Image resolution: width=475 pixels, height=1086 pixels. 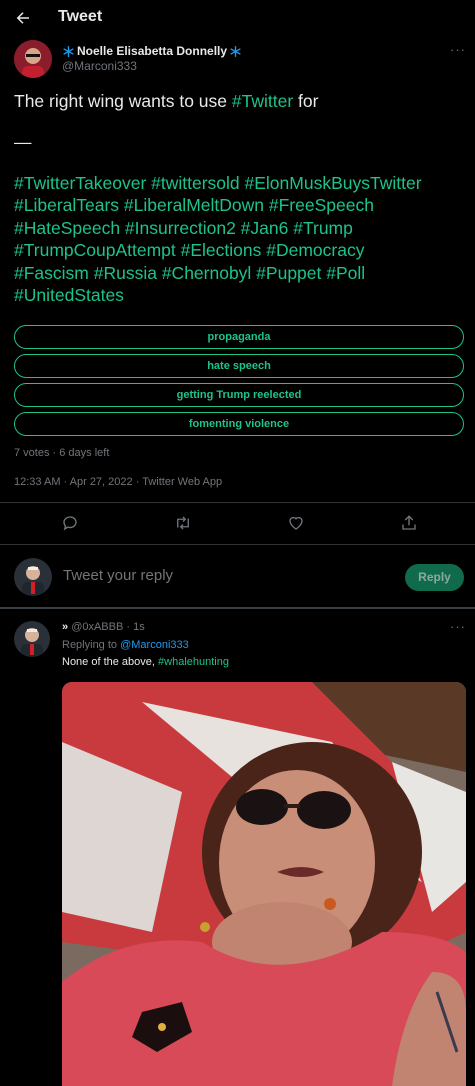 I want to click on author-name: Noelle Elisabetta Donnelly, so click(x=152, y=51).